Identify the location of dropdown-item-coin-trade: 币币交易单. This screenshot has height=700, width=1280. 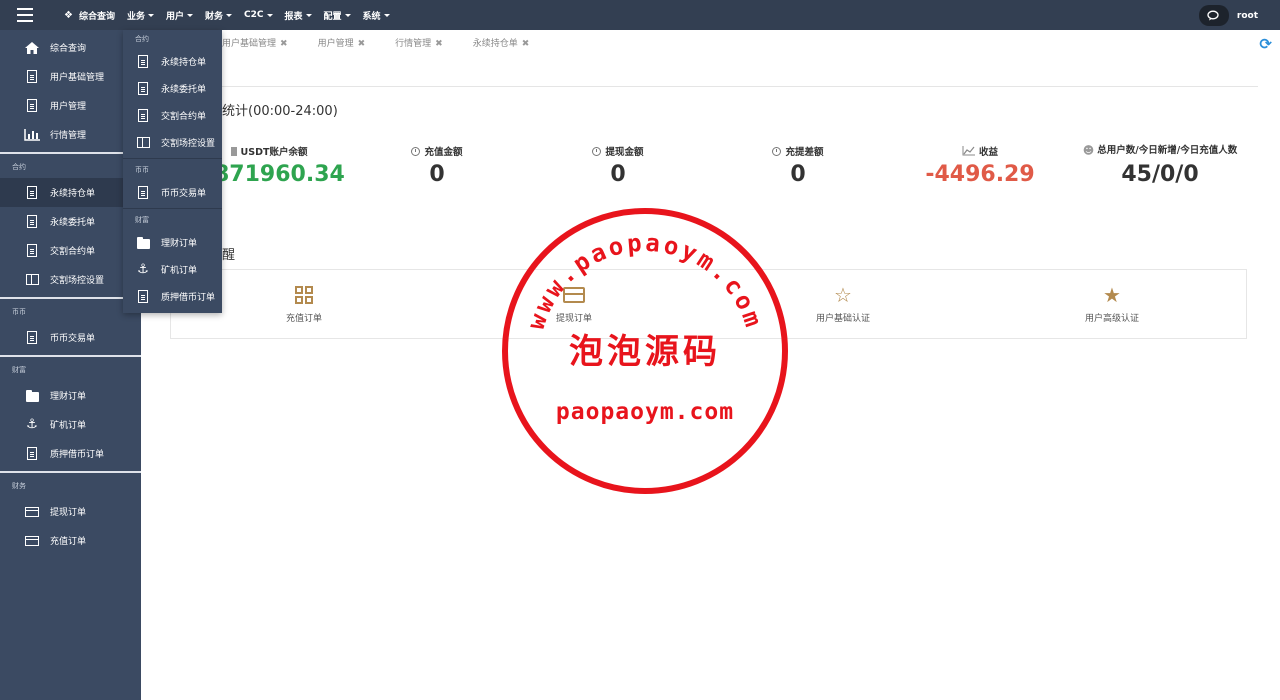
(172, 192).